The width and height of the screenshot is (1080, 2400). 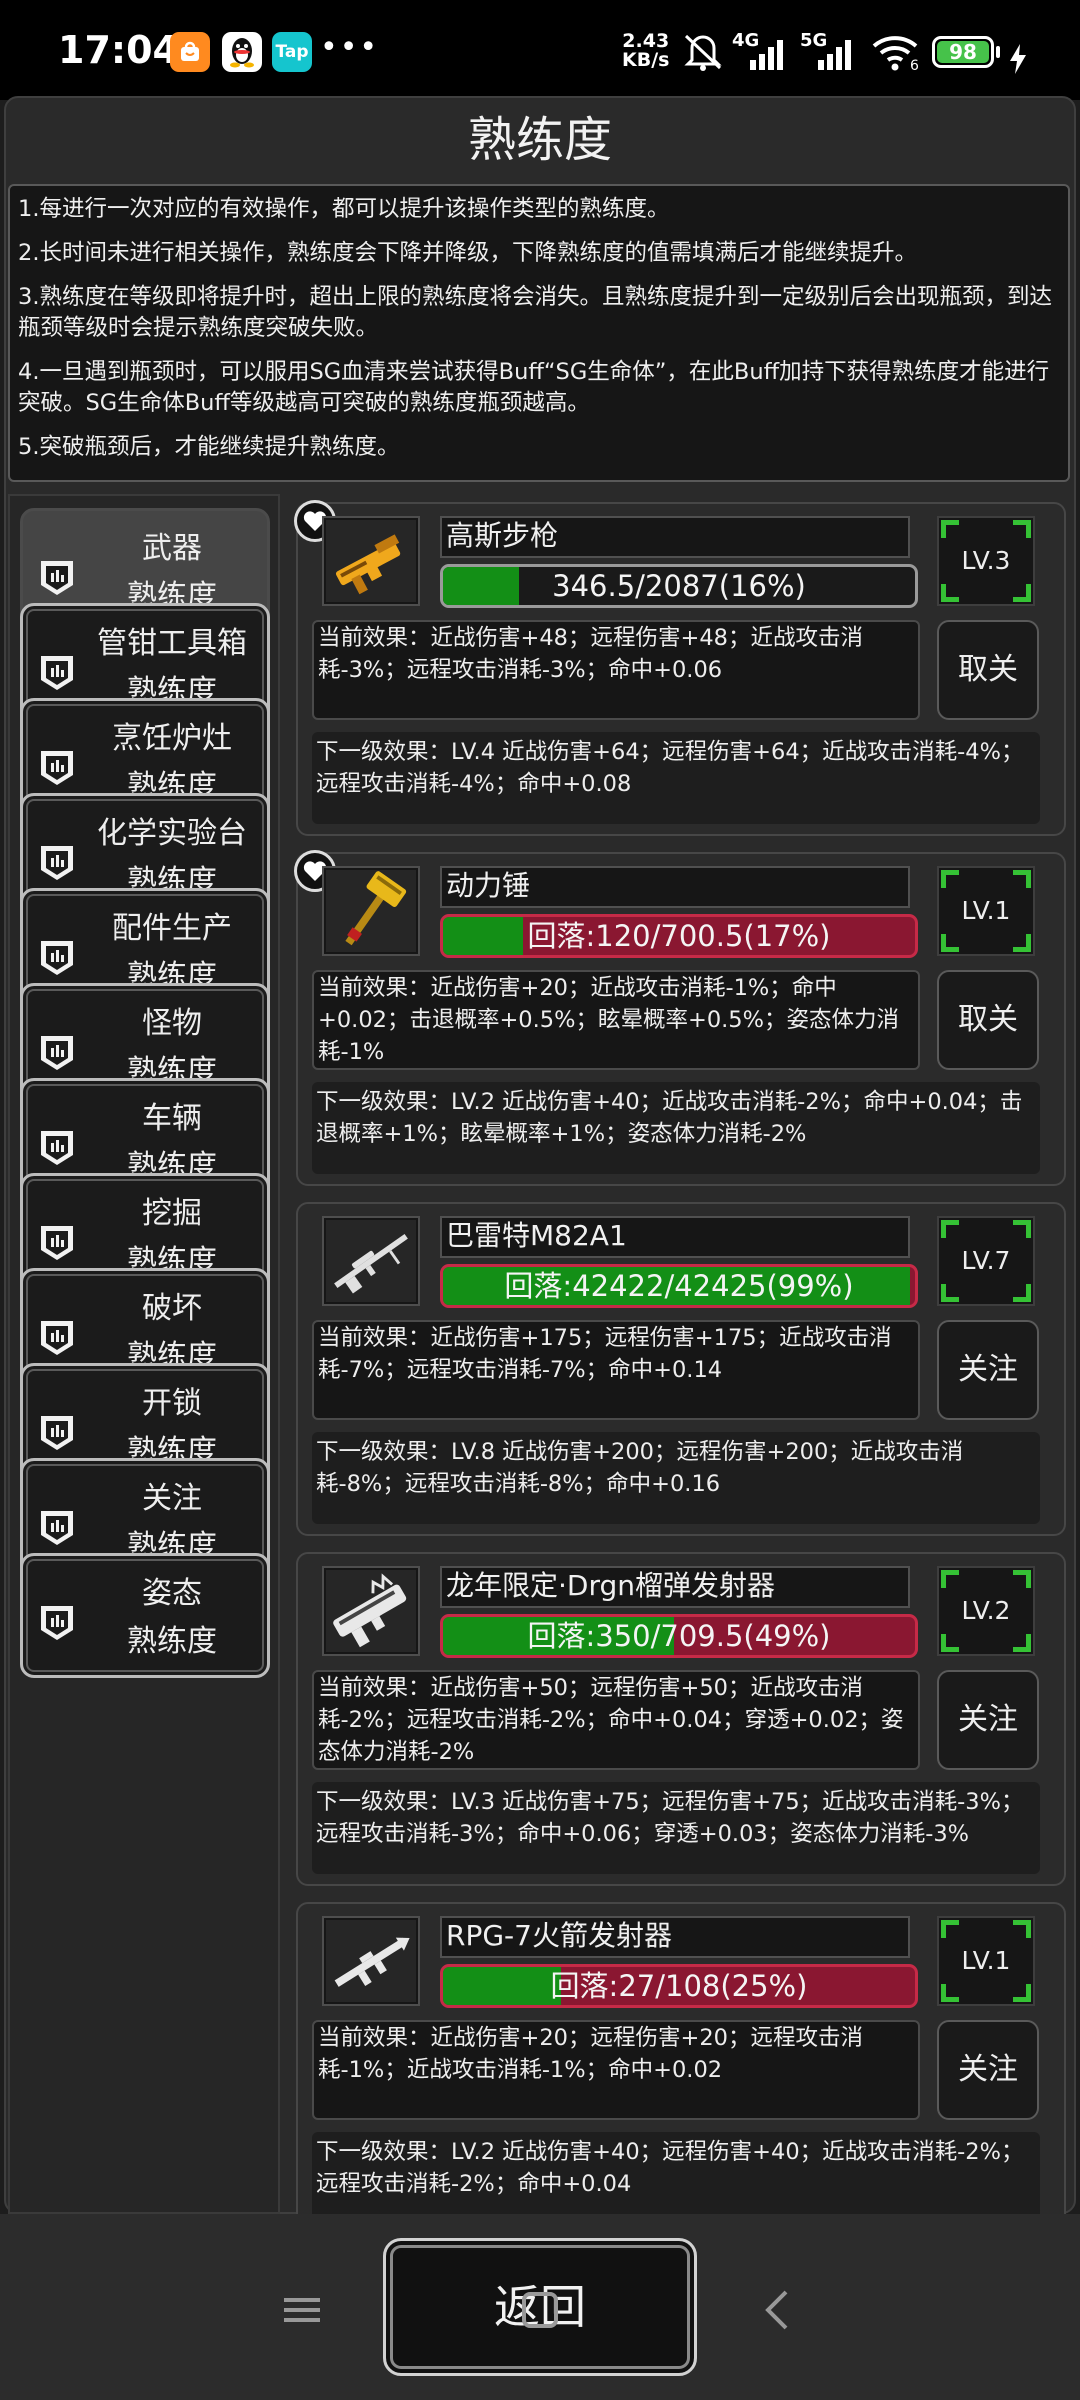 I want to click on rpg-launcher-icon, so click(x=371, y=1961).